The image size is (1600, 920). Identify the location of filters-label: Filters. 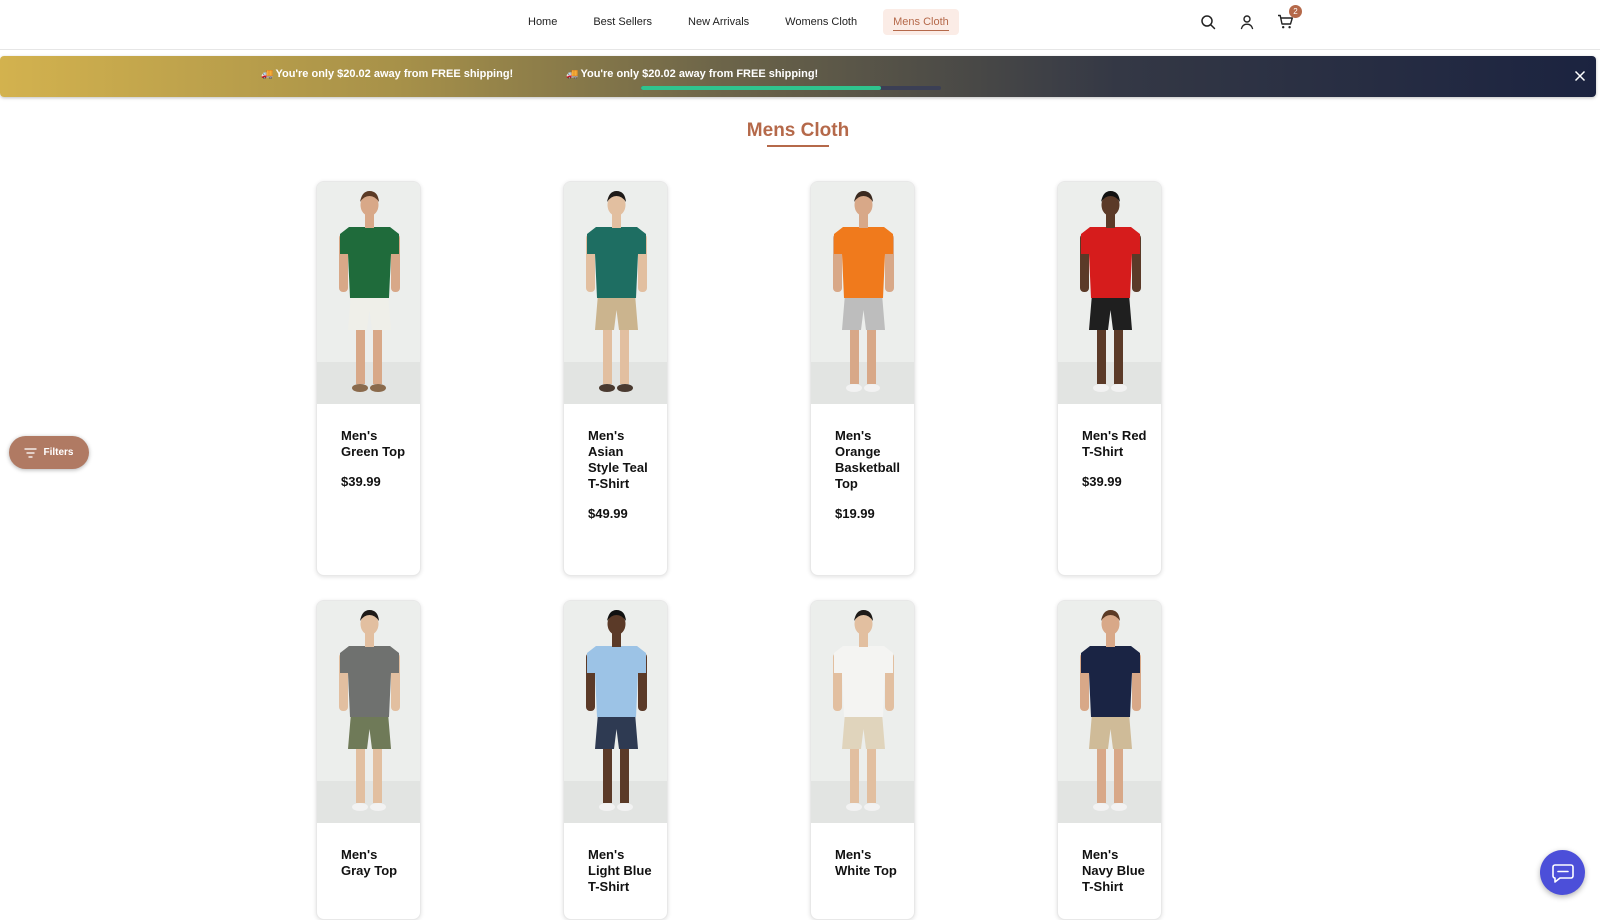
(58, 452).